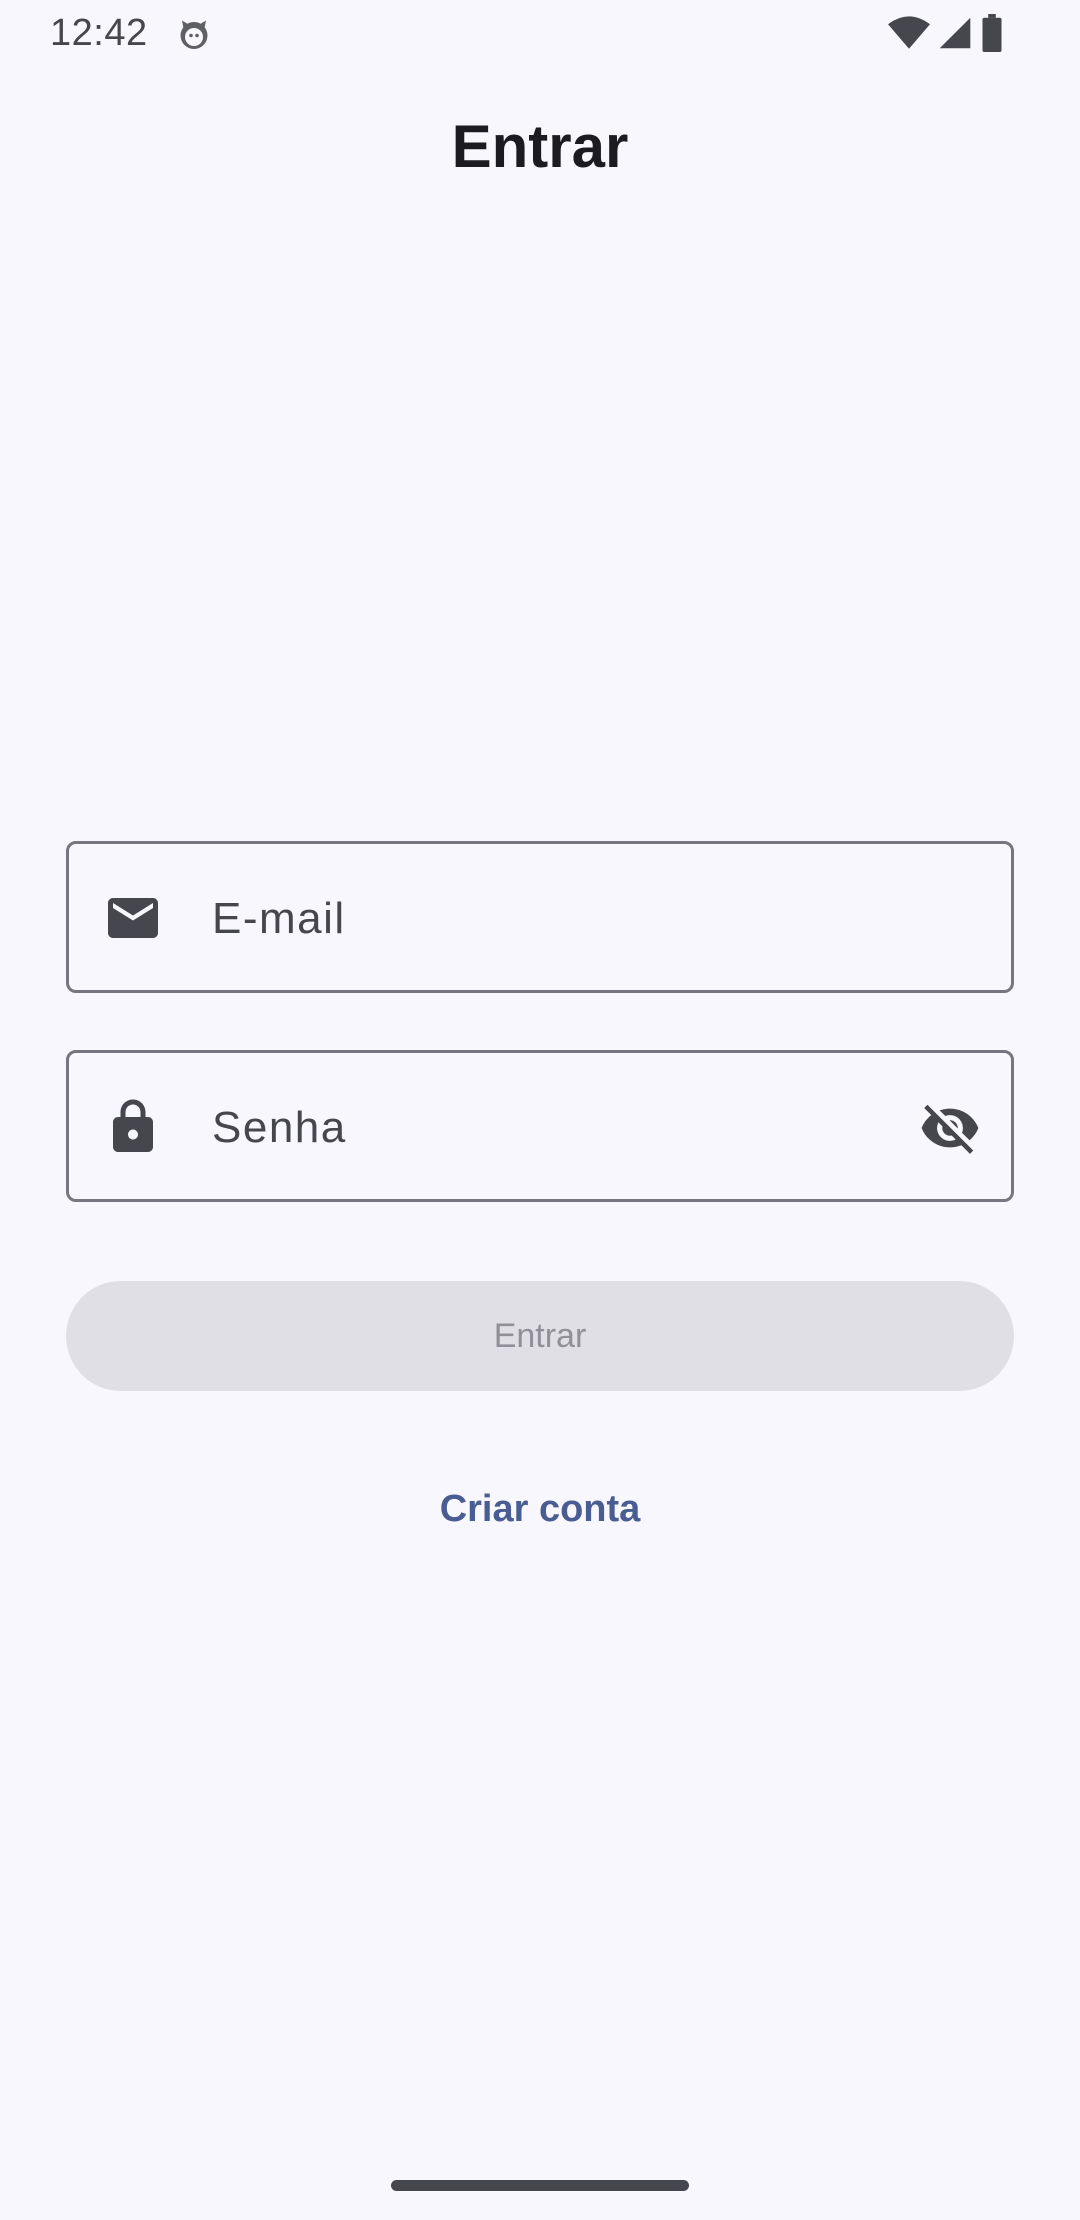 The image size is (1080, 2220). I want to click on home-indicator, so click(540, 2185).